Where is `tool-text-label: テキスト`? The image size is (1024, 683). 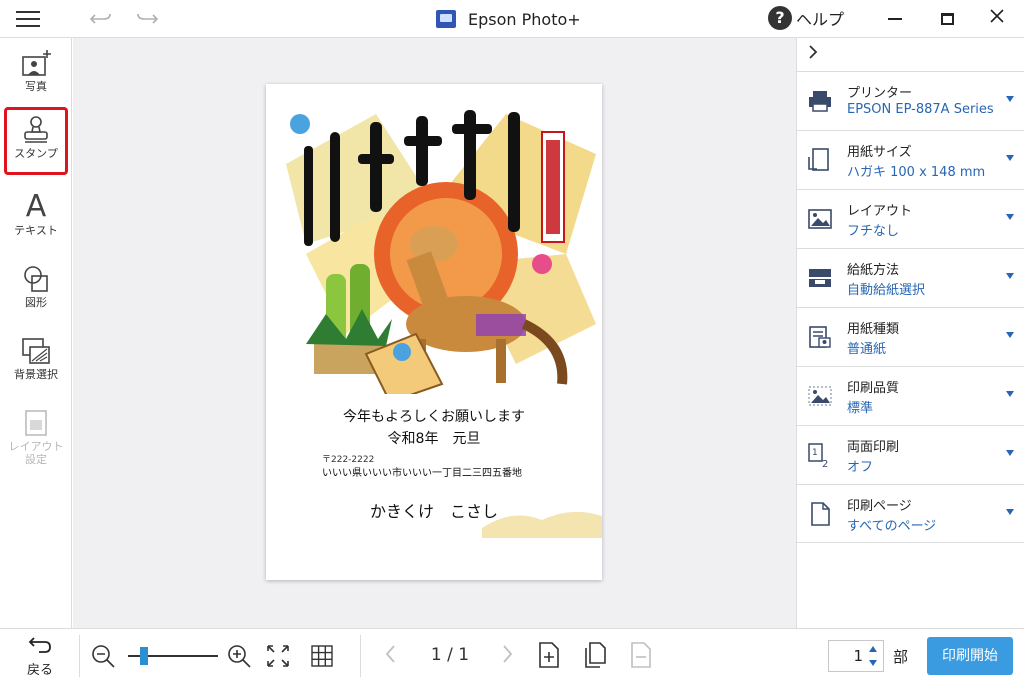
tool-text-label: テキスト is located at coordinates (36, 230).